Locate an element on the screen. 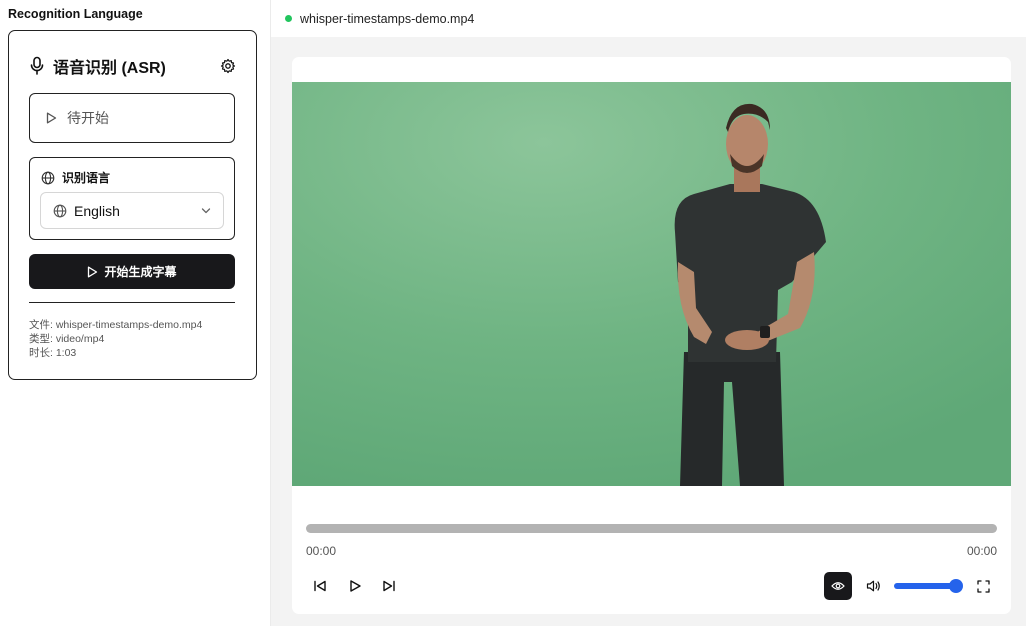 The image size is (1026, 626). skip-back-button is located at coordinates (320, 586).